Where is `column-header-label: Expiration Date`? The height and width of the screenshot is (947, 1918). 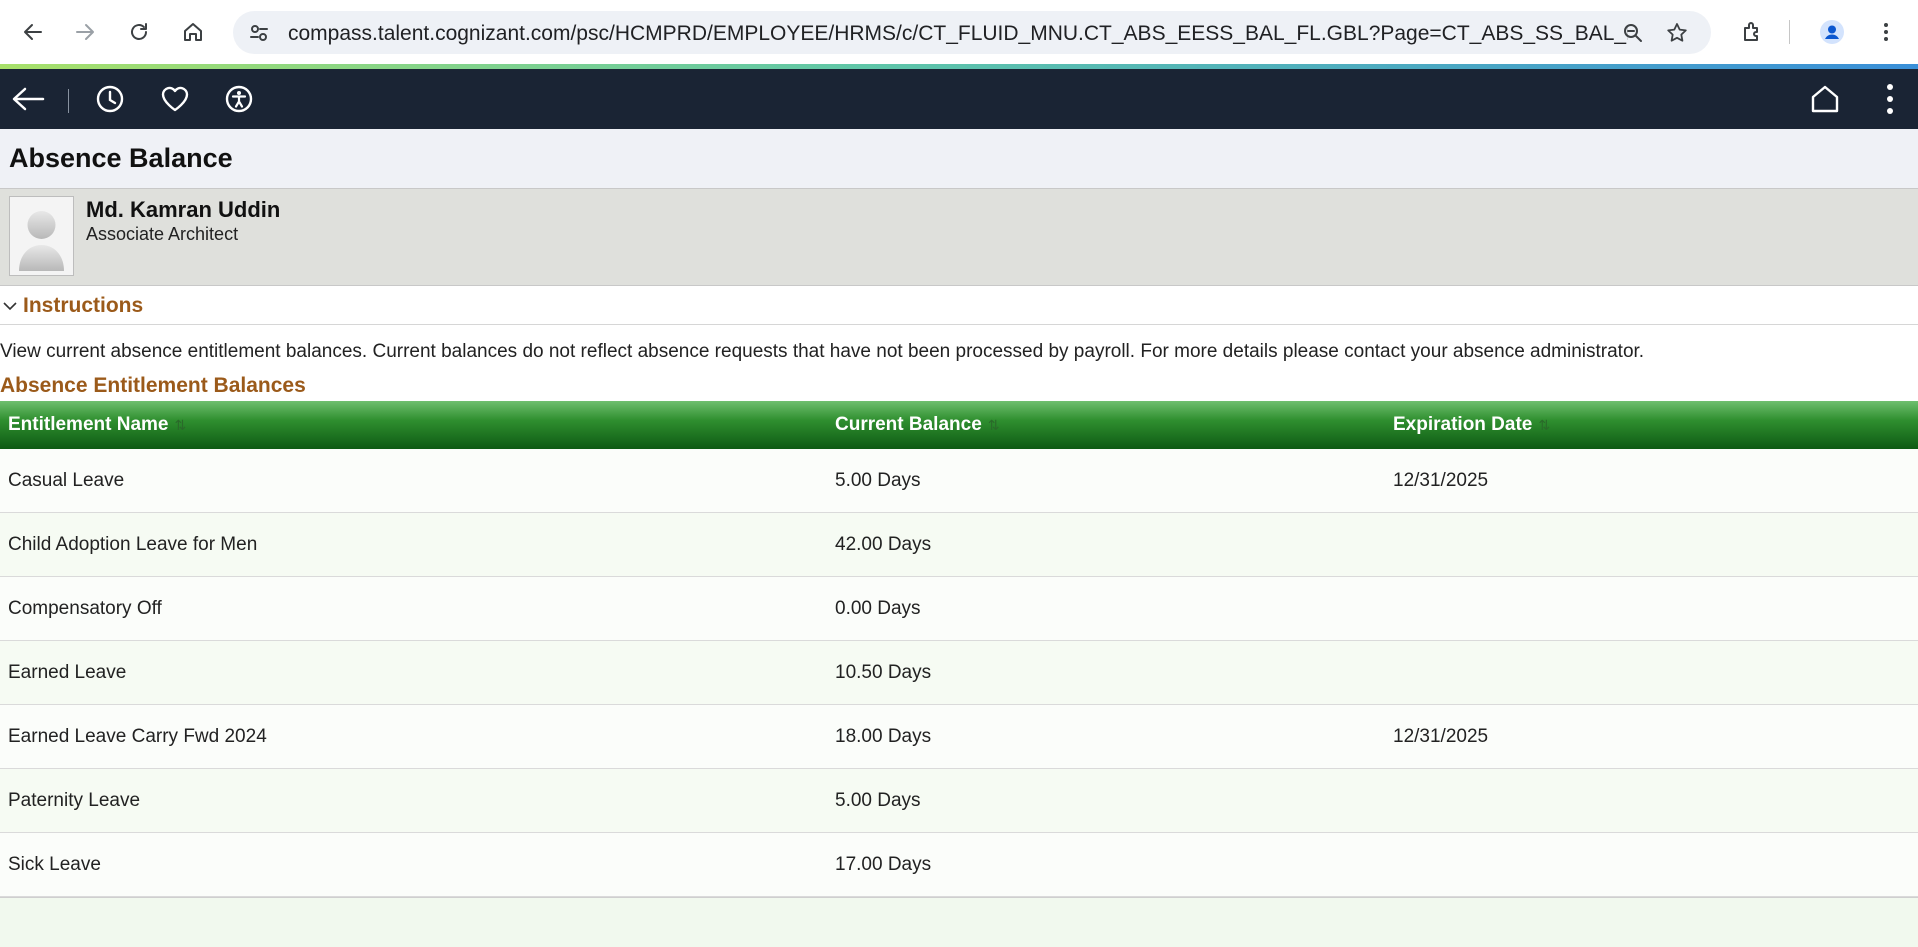 column-header-label: Expiration Date is located at coordinates (1462, 425).